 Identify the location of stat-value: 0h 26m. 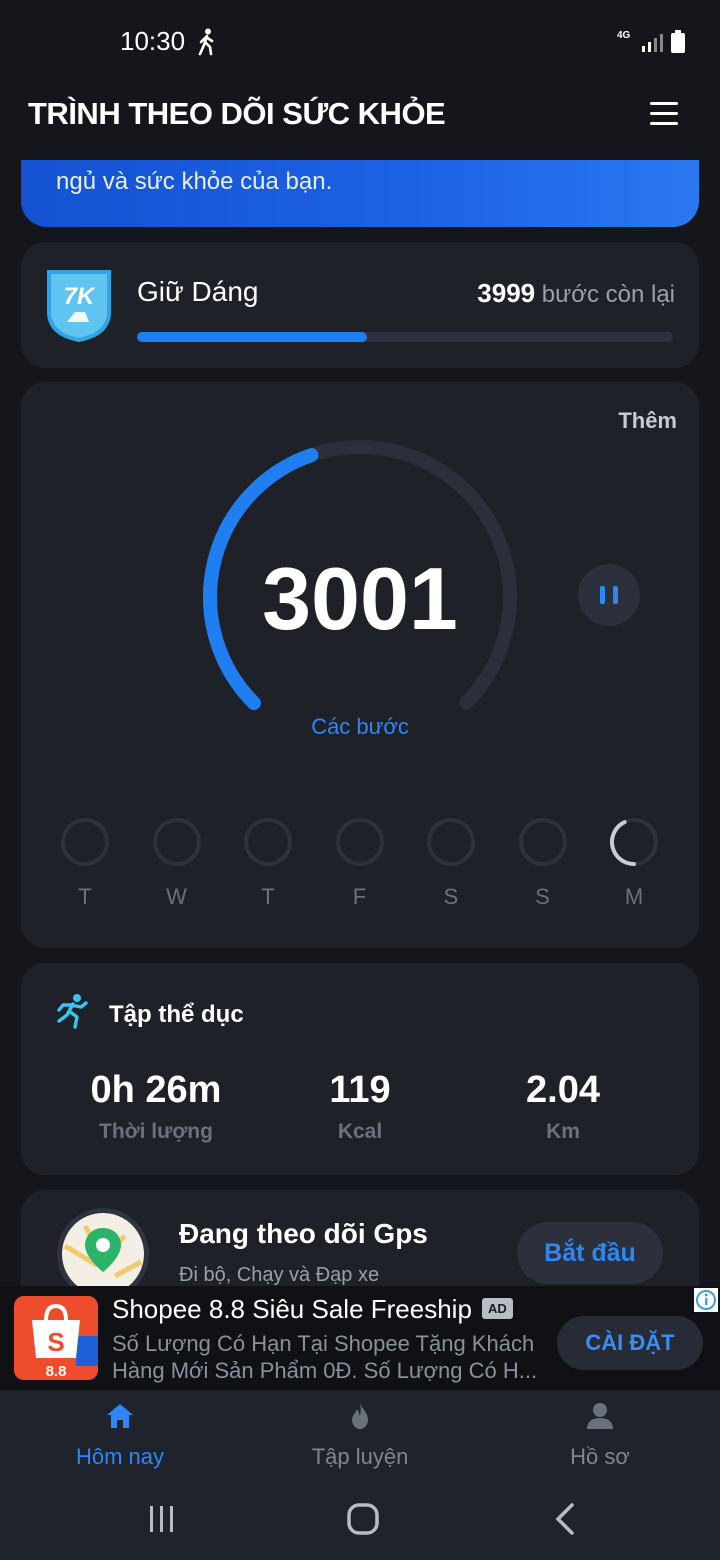
(156, 1090).